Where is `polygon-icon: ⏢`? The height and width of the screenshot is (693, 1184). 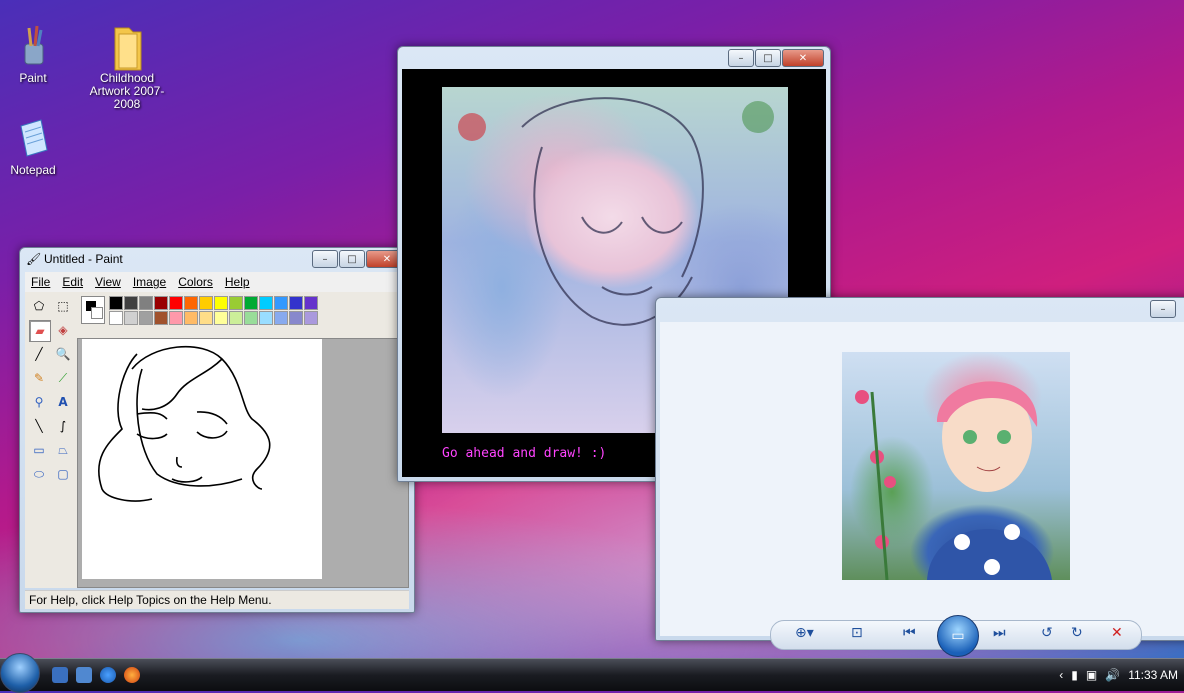
polygon-icon: ⏢ is located at coordinates (63, 450).